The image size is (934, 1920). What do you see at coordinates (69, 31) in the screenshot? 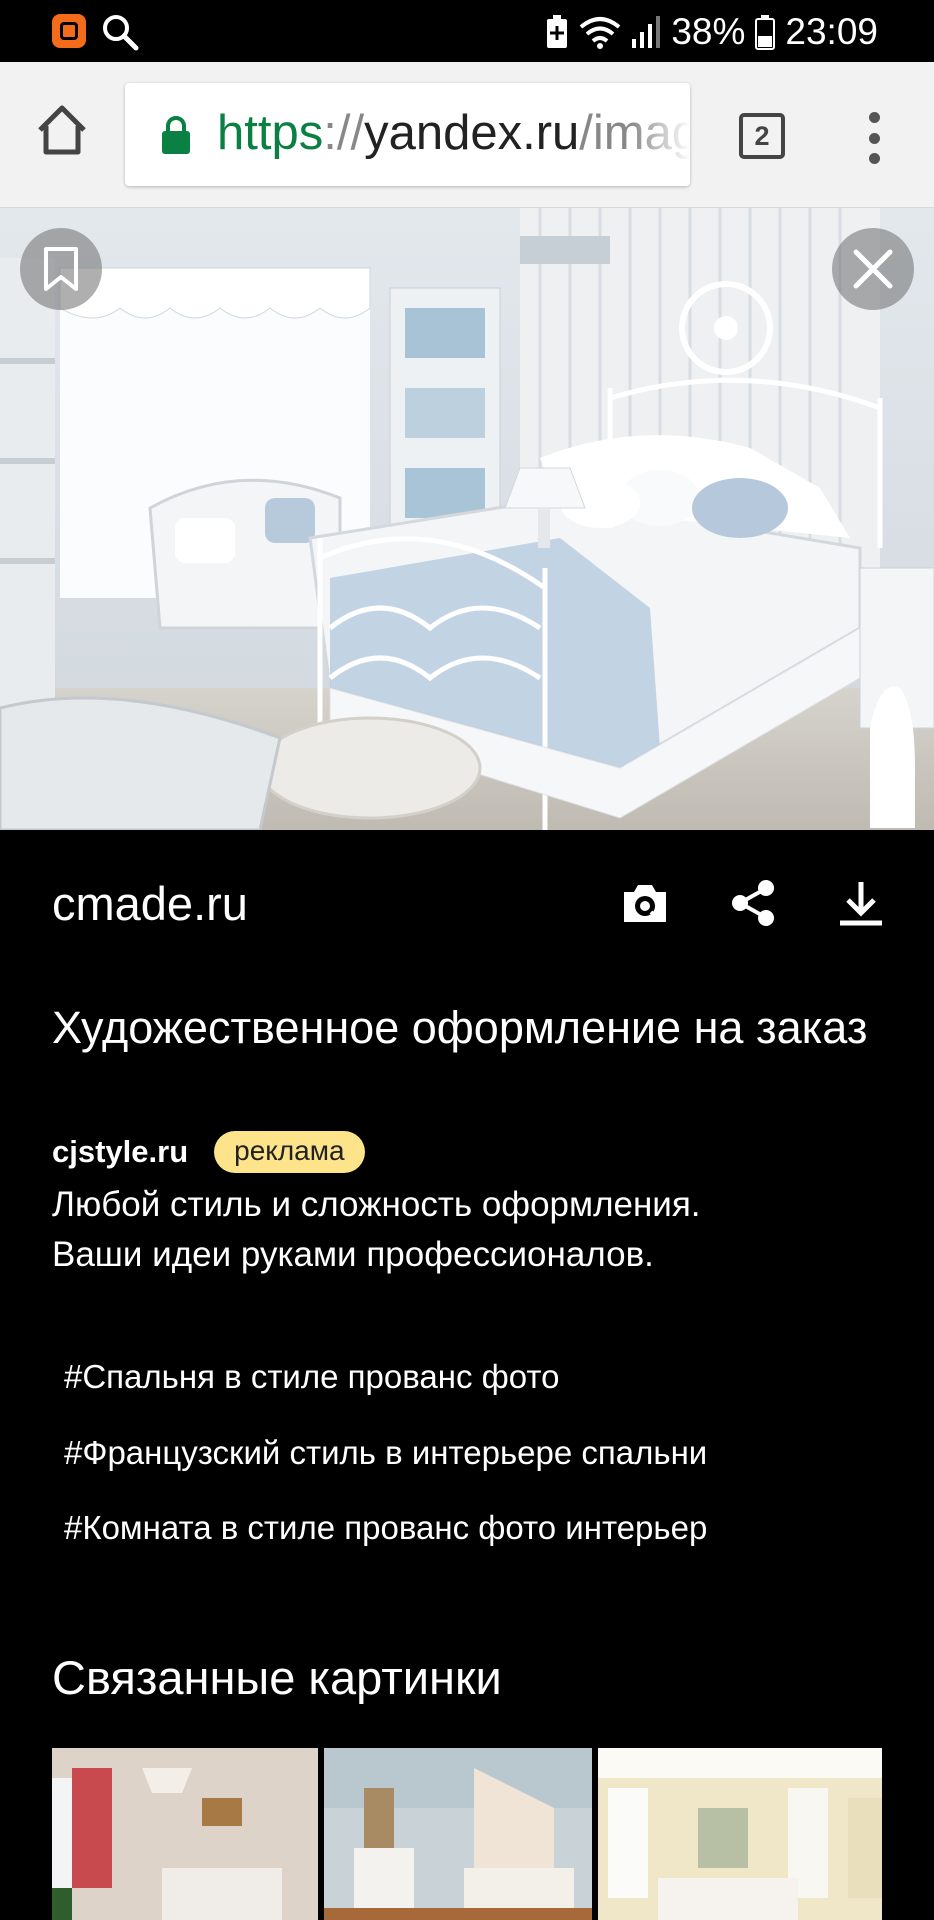
I see `mi-app-icon` at bounding box center [69, 31].